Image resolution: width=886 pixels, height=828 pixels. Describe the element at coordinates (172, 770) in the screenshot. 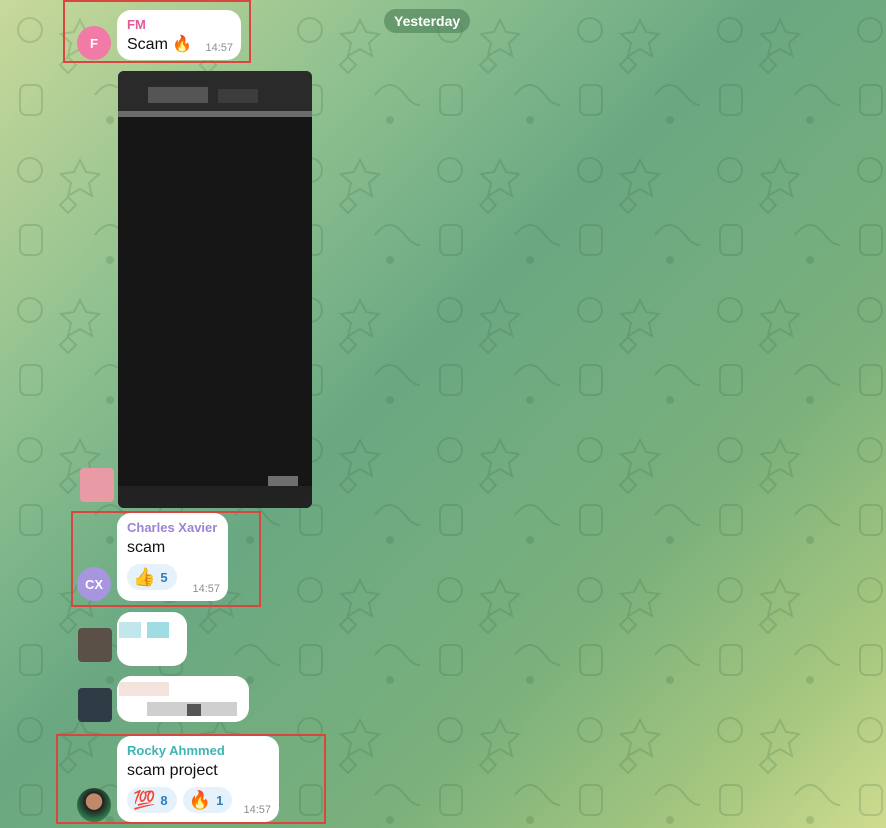

I see `message-text: scam project` at that location.